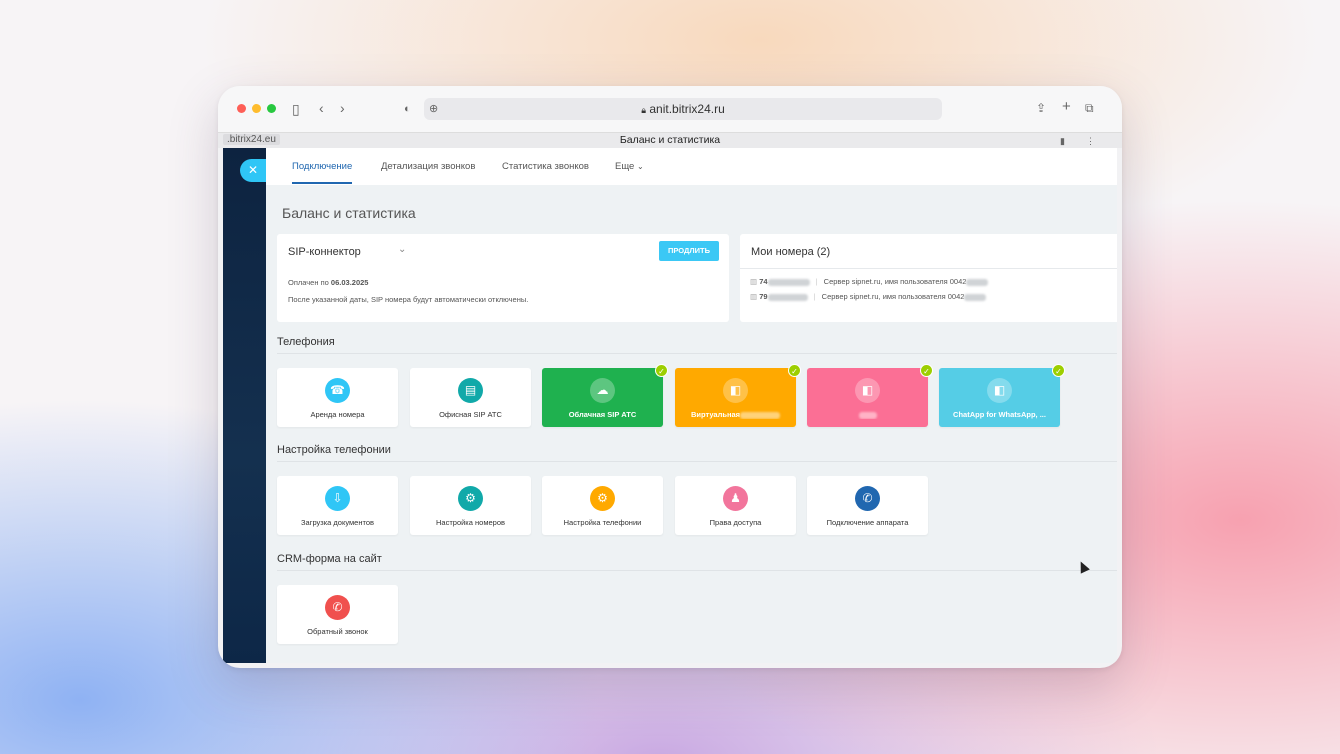  I want to click on tile-rent-number: ☎︎ Аренда номера, so click(337, 397).